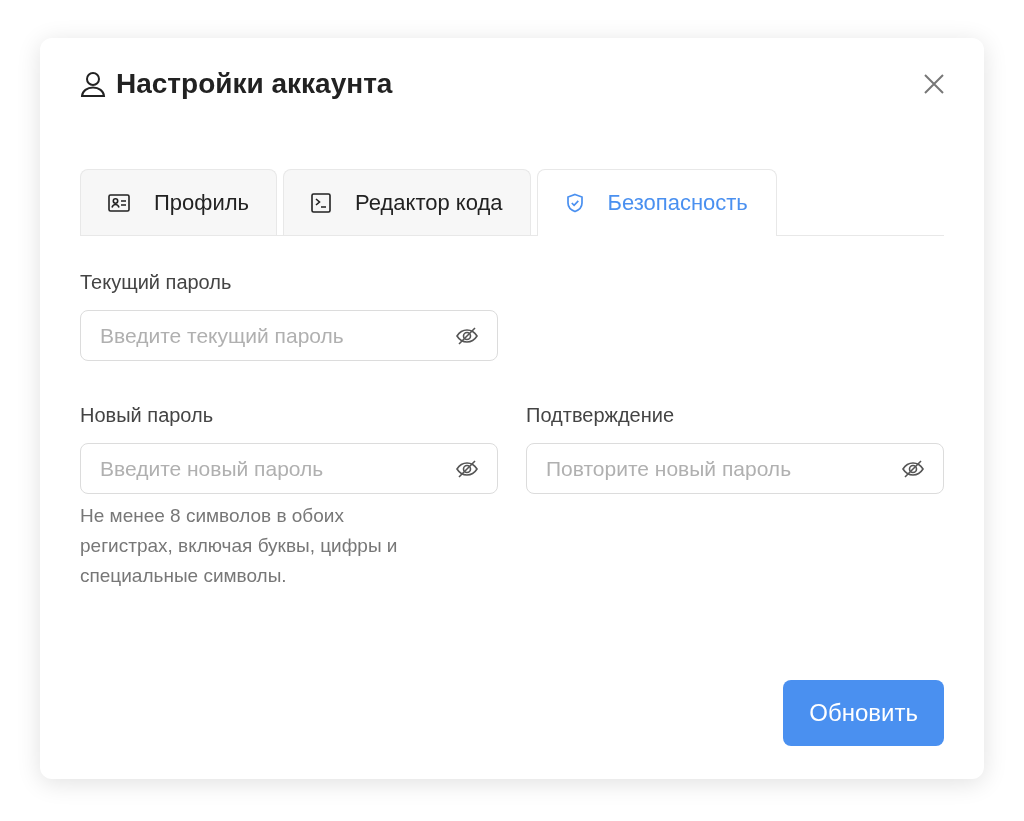 This screenshot has height=821, width=1024. What do you see at coordinates (254, 84) in the screenshot?
I see `dialog-title: Настройки аккаунта` at bounding box center [254, 84].